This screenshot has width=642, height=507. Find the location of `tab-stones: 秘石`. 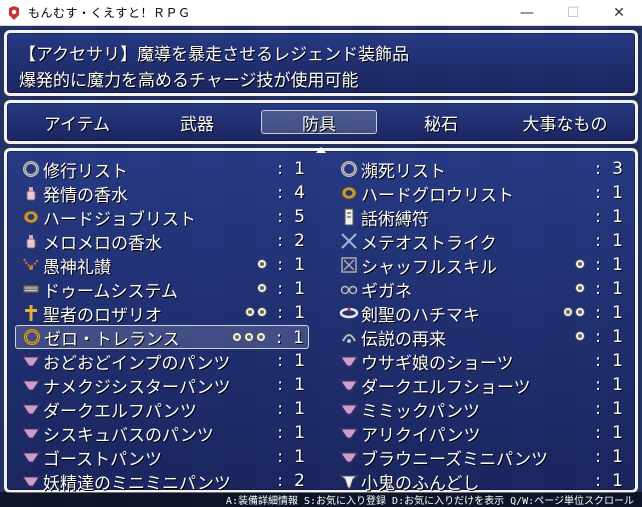

tab-stones: 秘石 is located at coordinates (441, 122).